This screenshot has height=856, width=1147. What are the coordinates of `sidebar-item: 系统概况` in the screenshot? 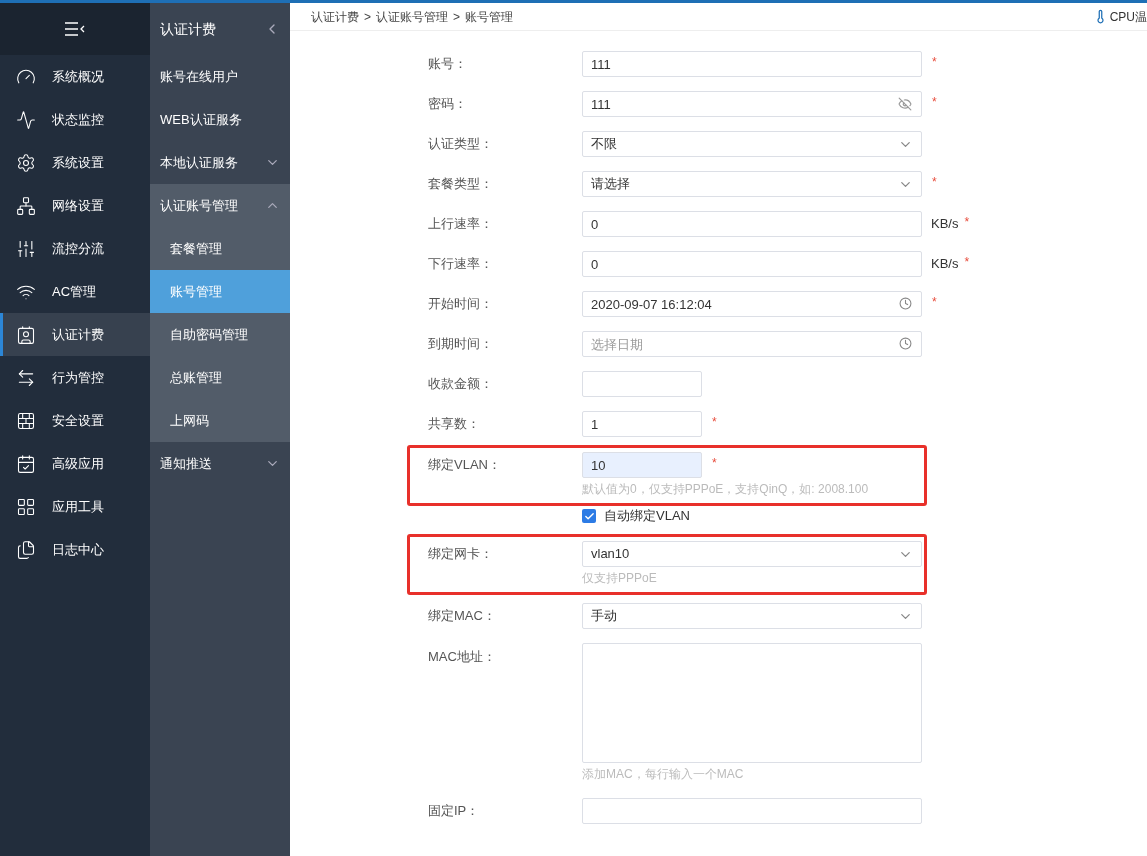 It's located at (75, 76).